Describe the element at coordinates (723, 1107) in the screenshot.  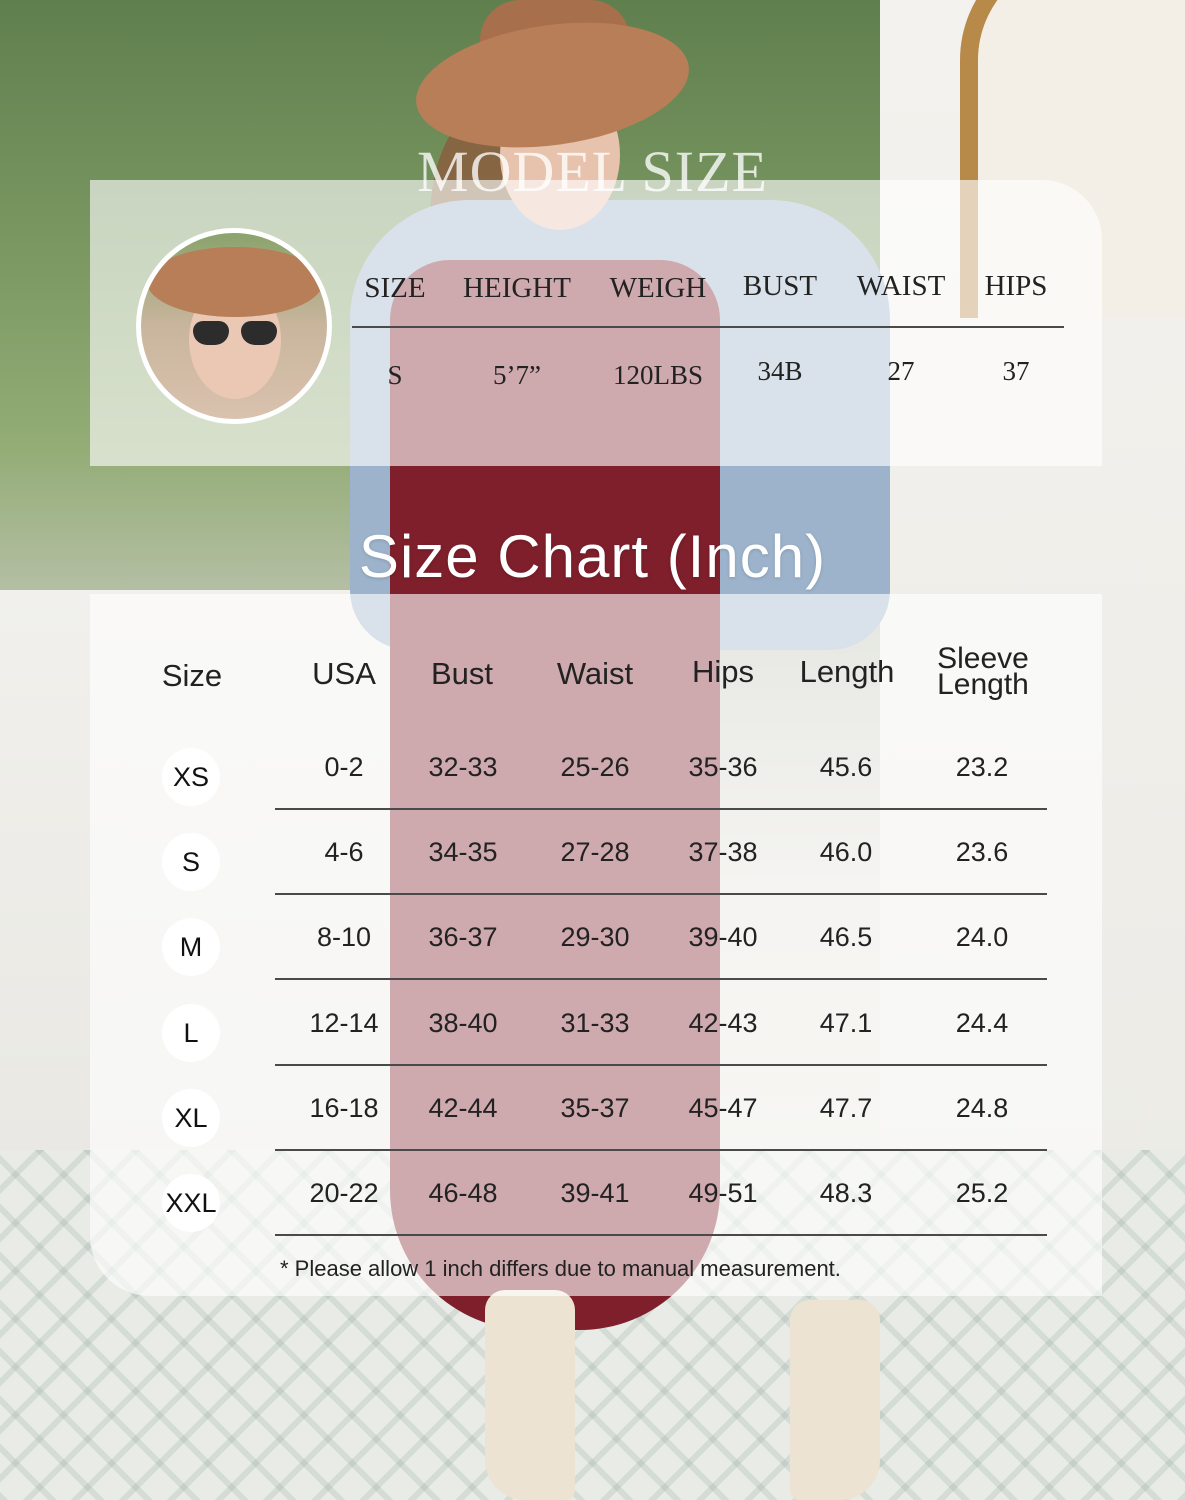
I see `cell-hips: 45-47` at that location.